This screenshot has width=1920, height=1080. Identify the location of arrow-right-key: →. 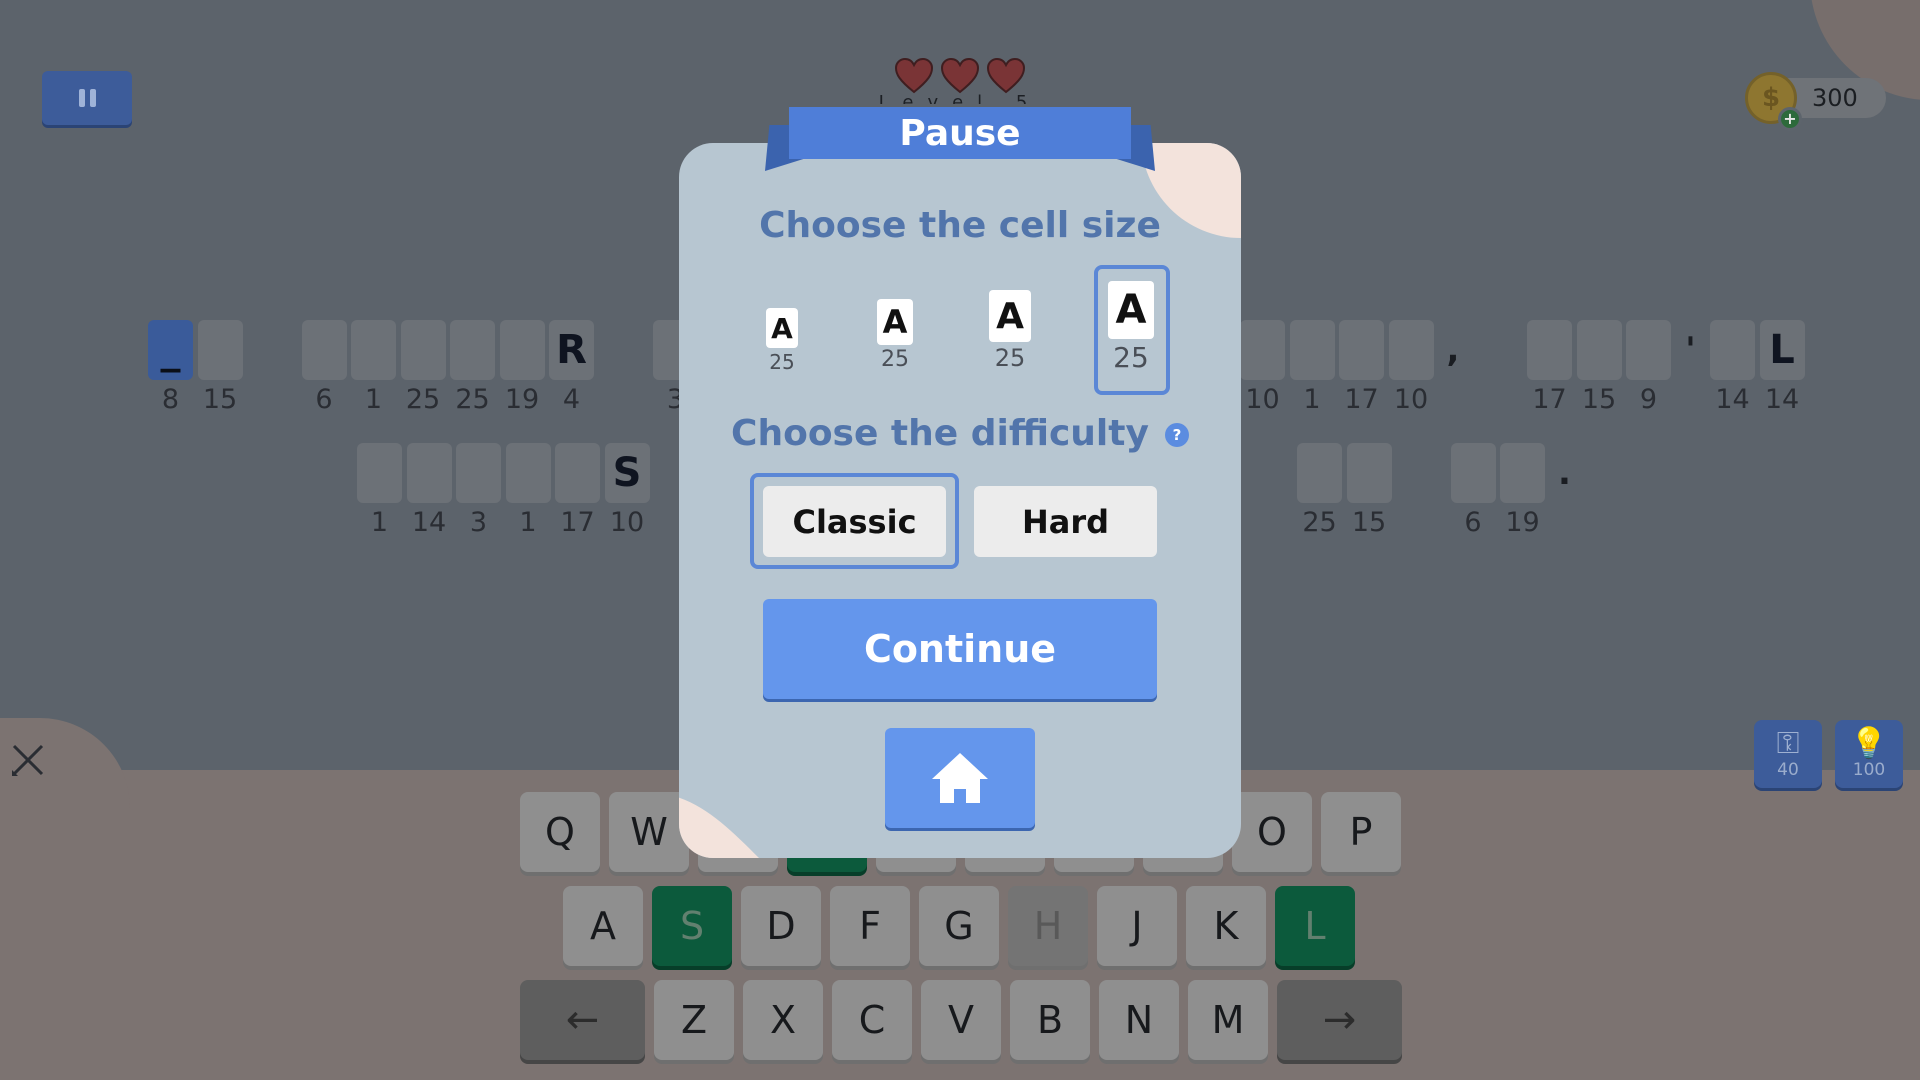
(1339, 1020).